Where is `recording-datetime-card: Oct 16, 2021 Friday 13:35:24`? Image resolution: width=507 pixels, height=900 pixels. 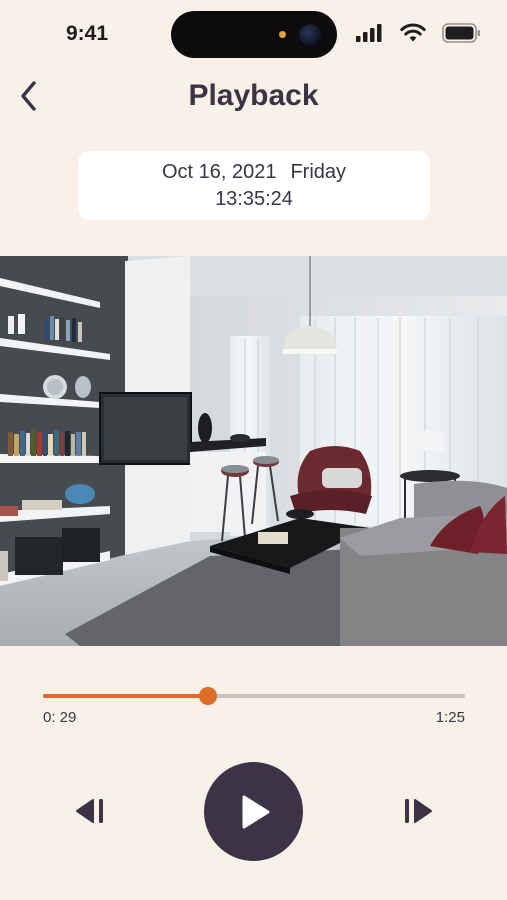 recording-datetime-card: Oct 16, 2021 Friday 13:35:24 is located at coordinates (254, 185).